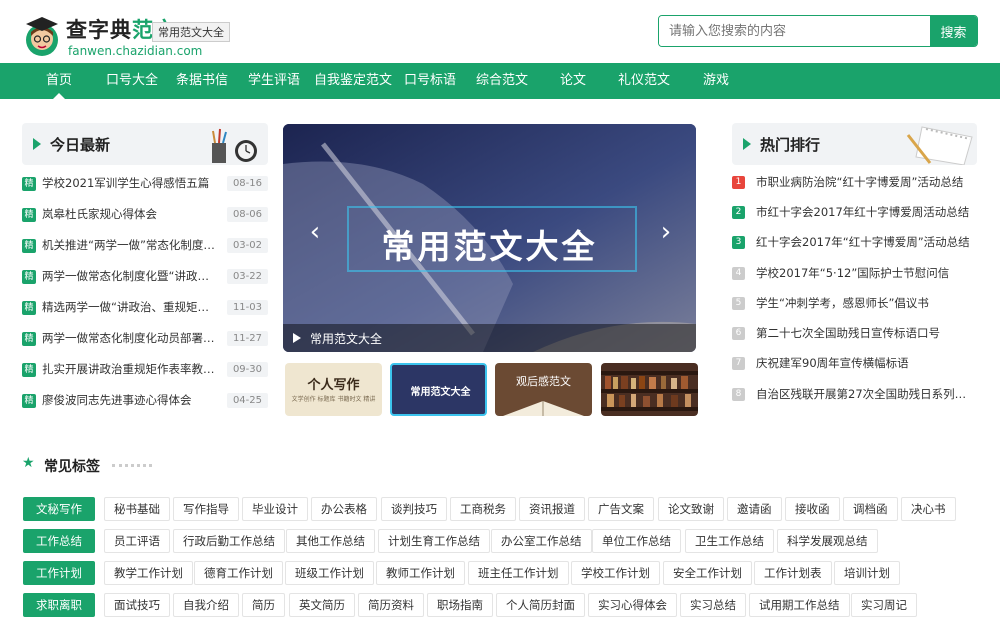  I want to click on news-title: 学校2021军训学生心得感悟五篇, so click(131, 183).